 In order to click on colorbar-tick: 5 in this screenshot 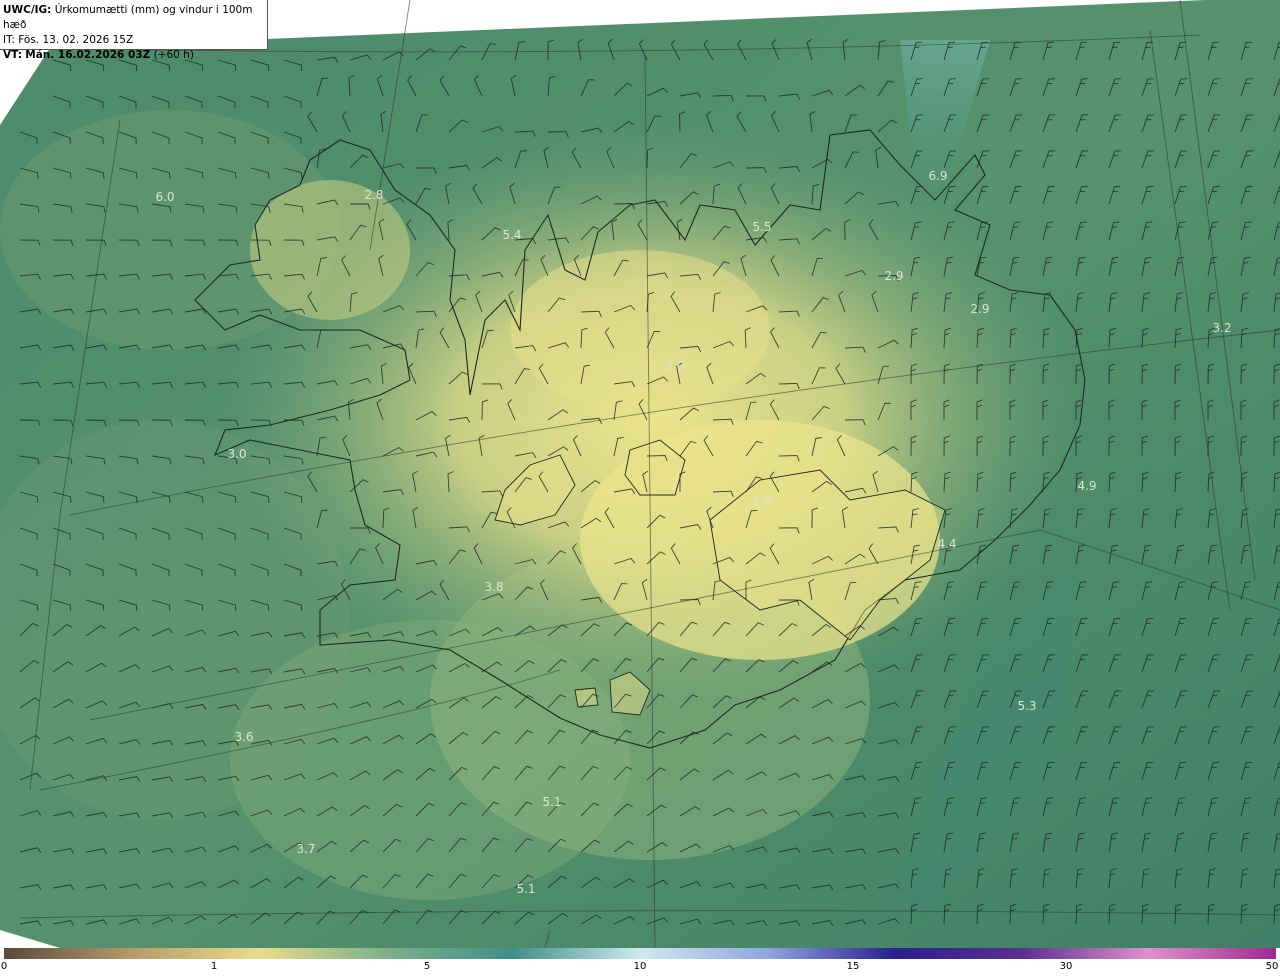, I will do `click(427, 966)`.